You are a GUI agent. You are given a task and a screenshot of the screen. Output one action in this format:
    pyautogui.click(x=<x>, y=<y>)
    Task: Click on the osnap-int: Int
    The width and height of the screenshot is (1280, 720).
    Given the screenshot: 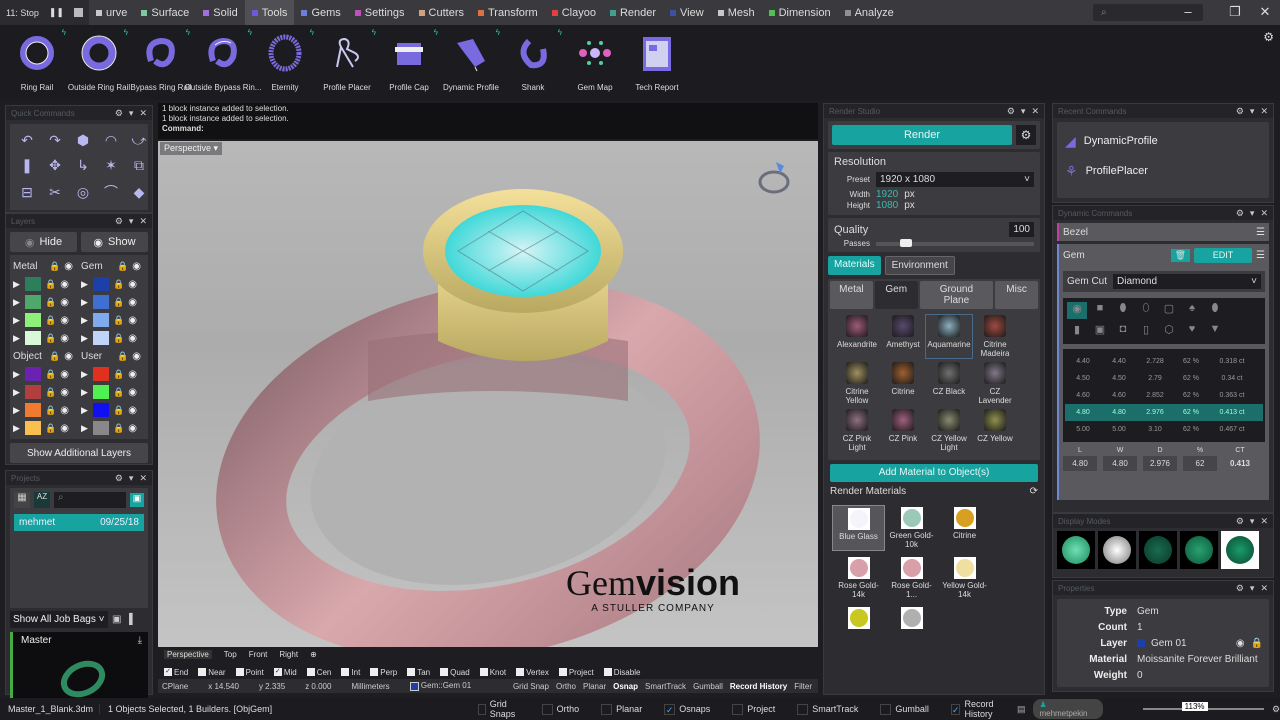 What is the action you would take?
    pyautogui.click(x=350, y=672)
    